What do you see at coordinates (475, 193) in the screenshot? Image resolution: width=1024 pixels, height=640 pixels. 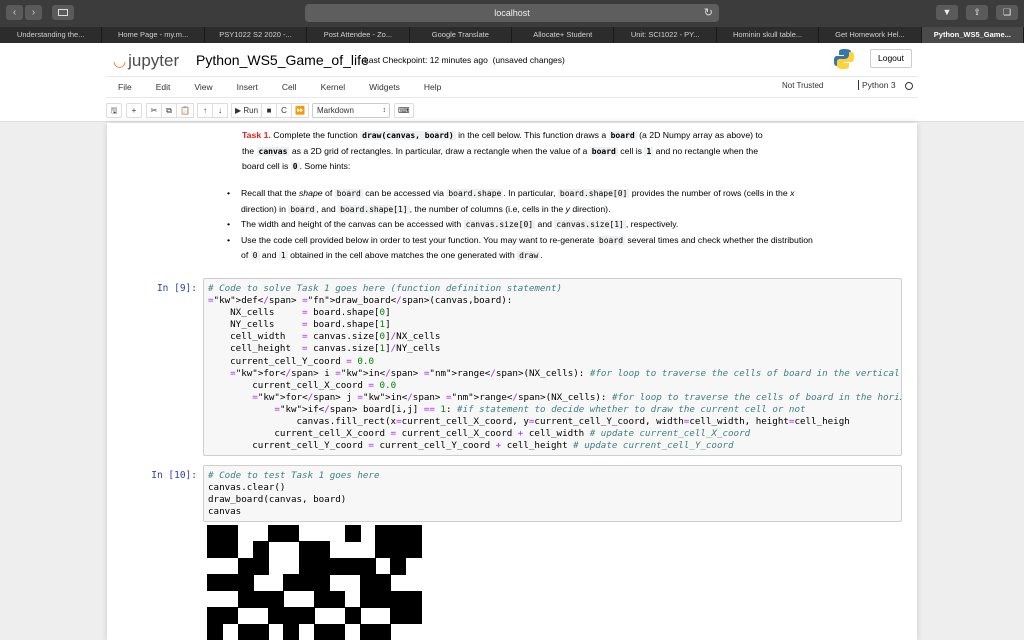 I see `inline-code: board.shape` at bounding box center [475, 193].